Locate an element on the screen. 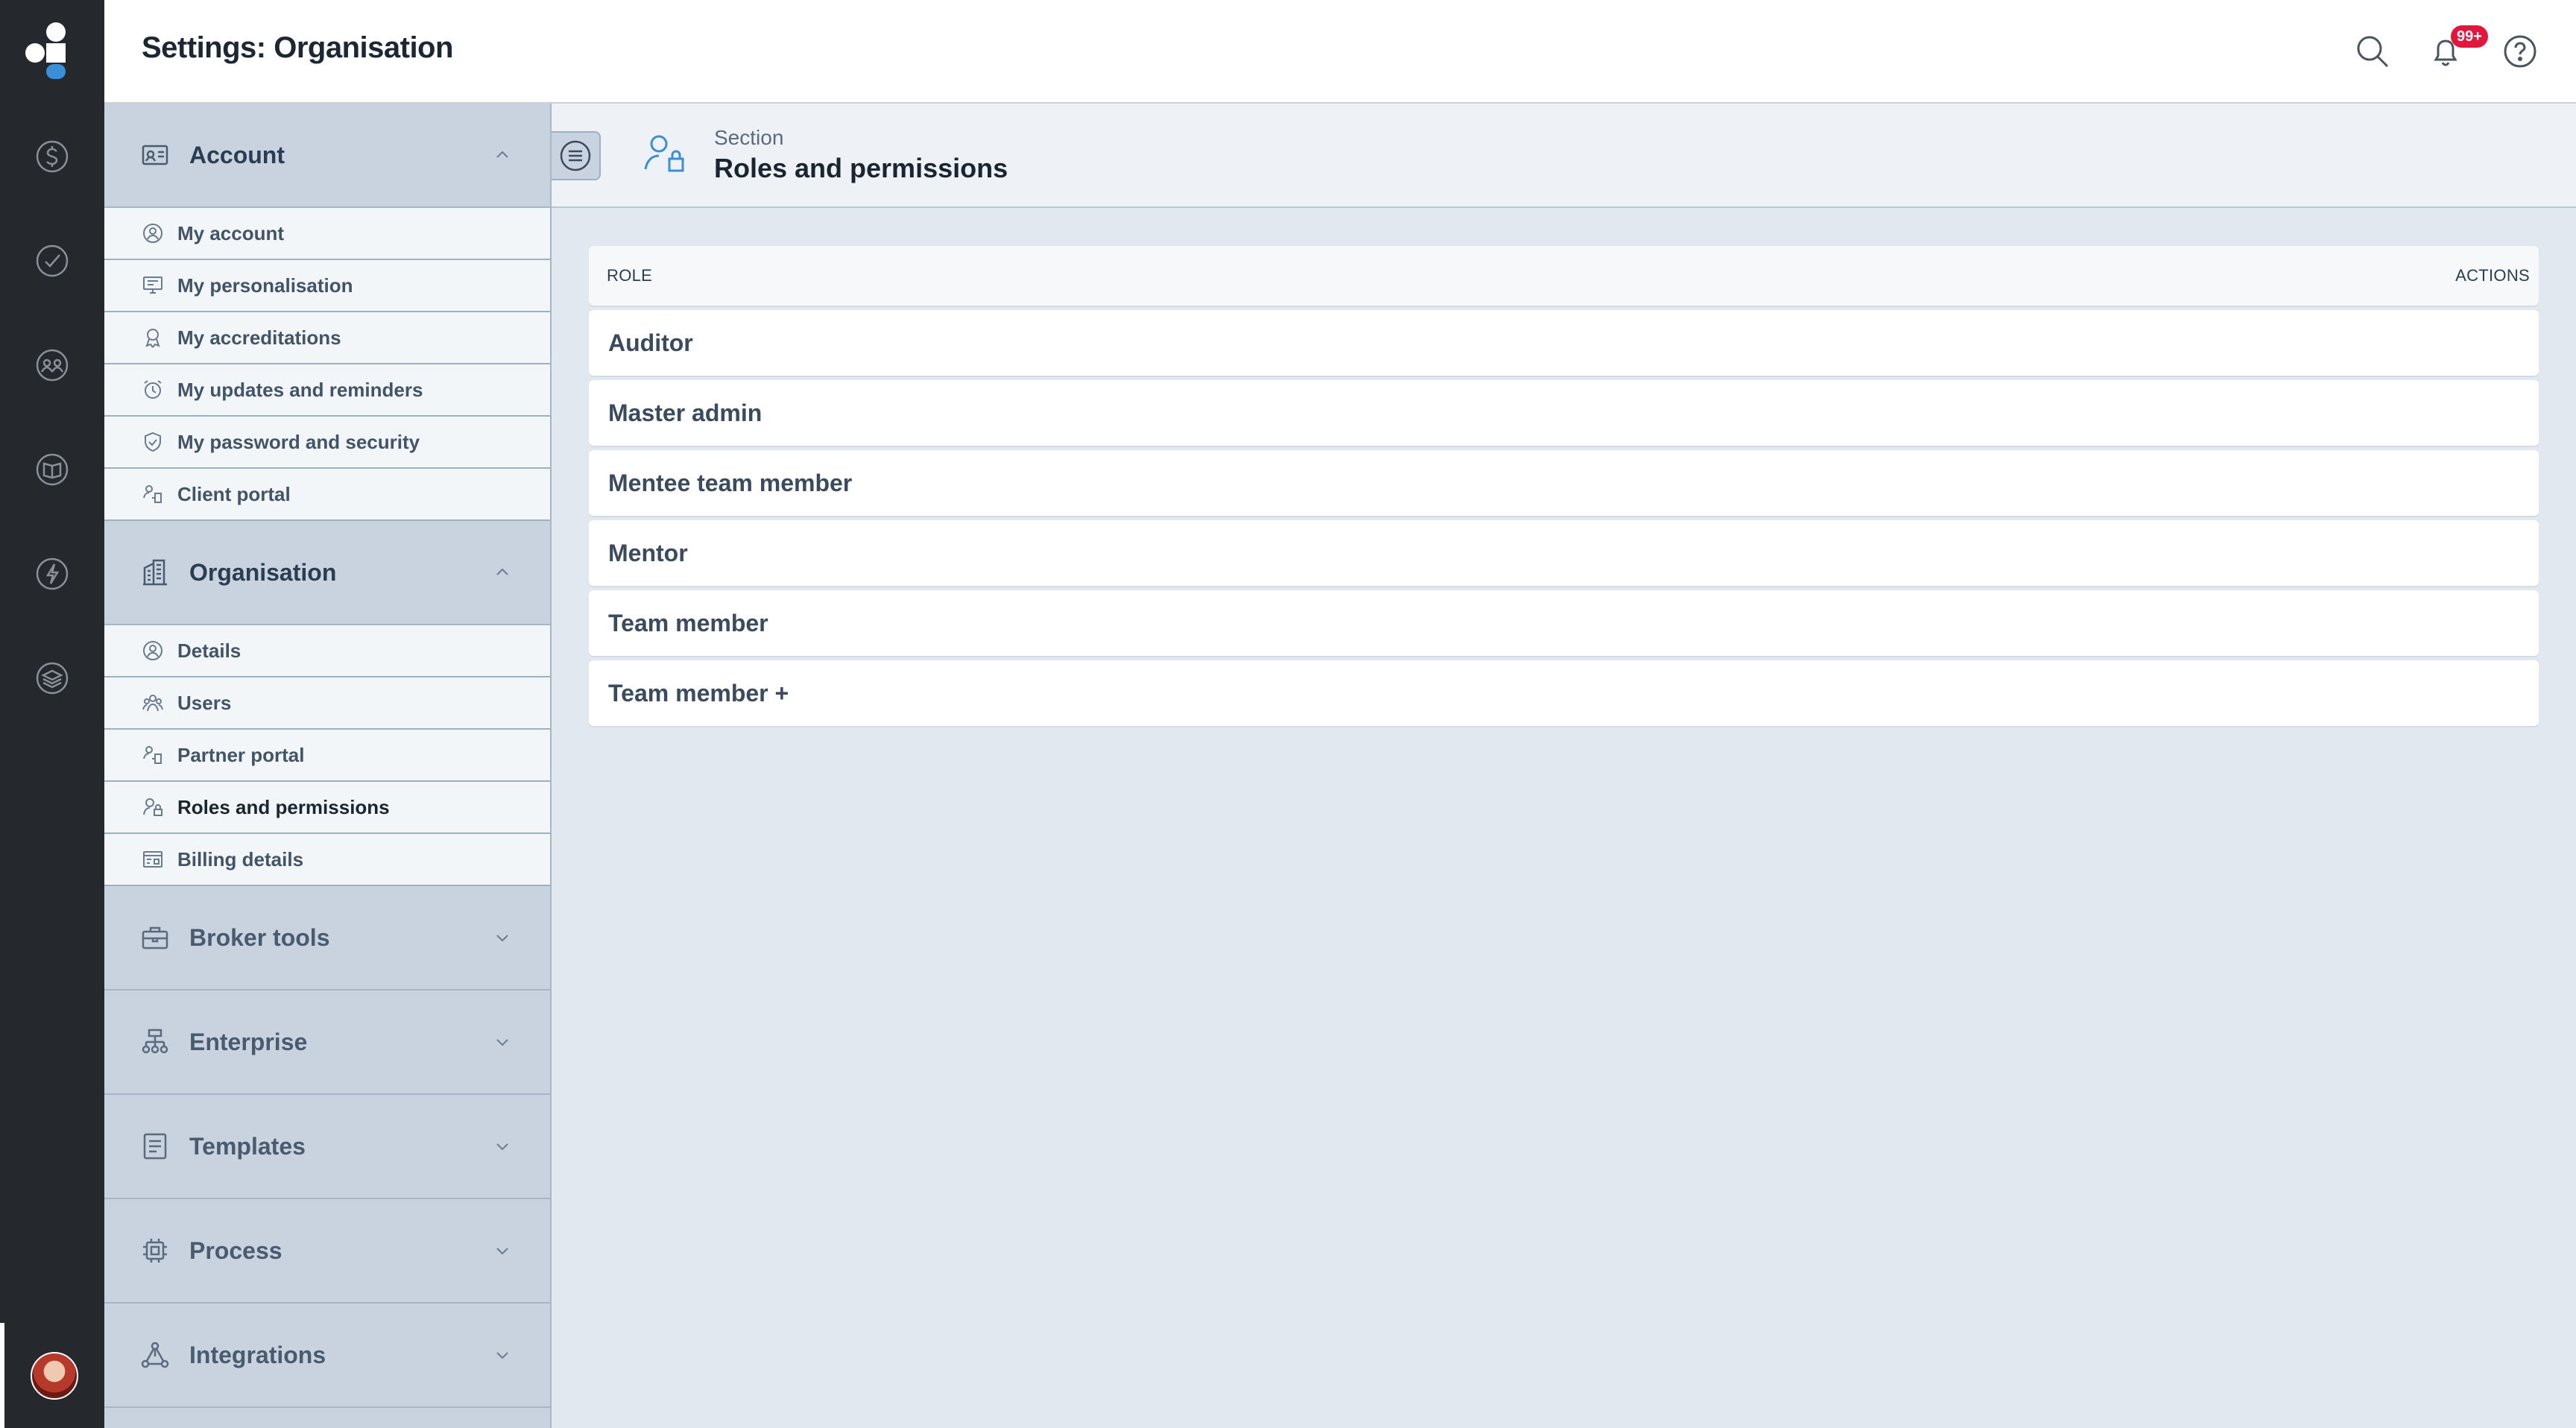 Image resolution: width=2576 pixels, height=1428 pixels. table-row: Team member is located at coordinates (1564, 623).